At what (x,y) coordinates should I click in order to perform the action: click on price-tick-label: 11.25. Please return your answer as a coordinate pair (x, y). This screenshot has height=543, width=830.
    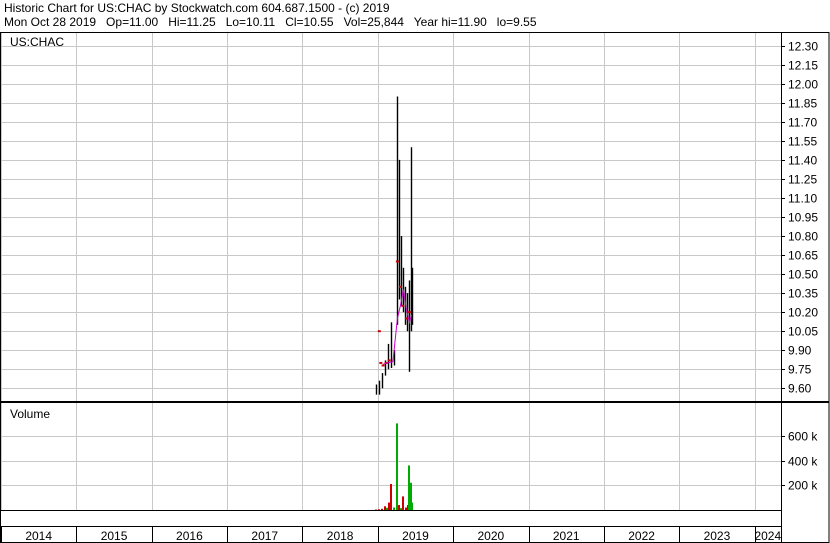
    Looking at the image, I should click on (802, 180).